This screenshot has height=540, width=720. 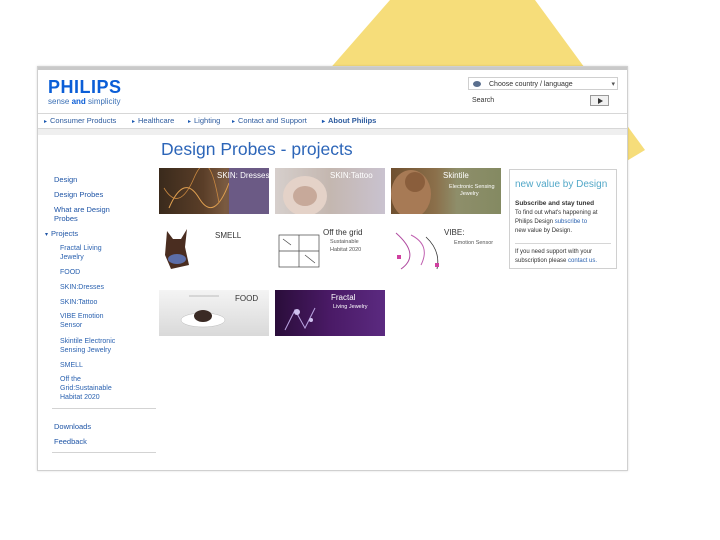 I want to click on sidebar-sub-skin-dresses: SKIN:Dresses, so click(x=82, y=287).